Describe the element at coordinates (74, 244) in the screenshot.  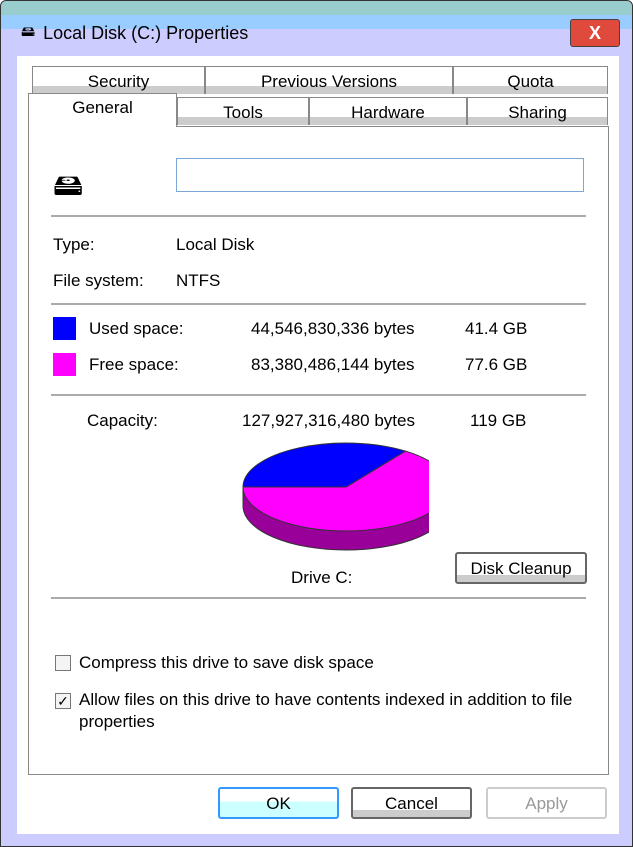
I see `type-label: Type:` at that location.